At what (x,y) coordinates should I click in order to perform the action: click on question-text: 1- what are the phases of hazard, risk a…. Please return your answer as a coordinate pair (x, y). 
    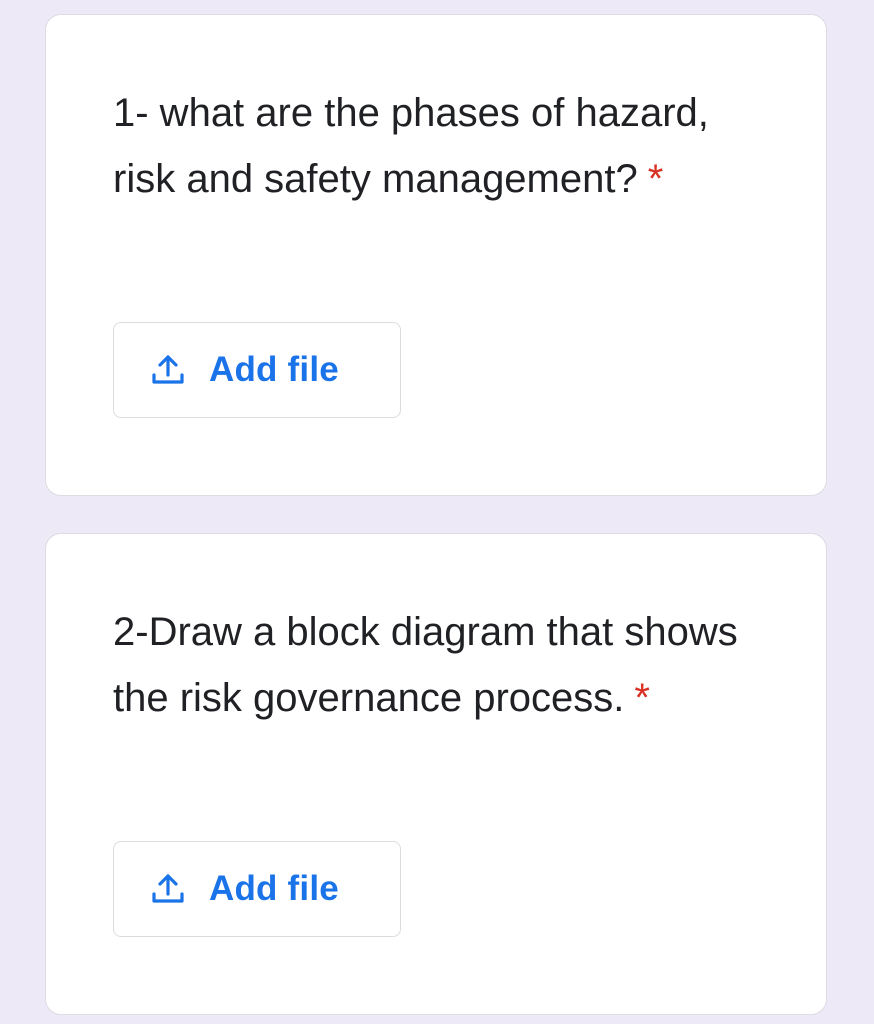
    Looking at the image, I should click on (411, 146).